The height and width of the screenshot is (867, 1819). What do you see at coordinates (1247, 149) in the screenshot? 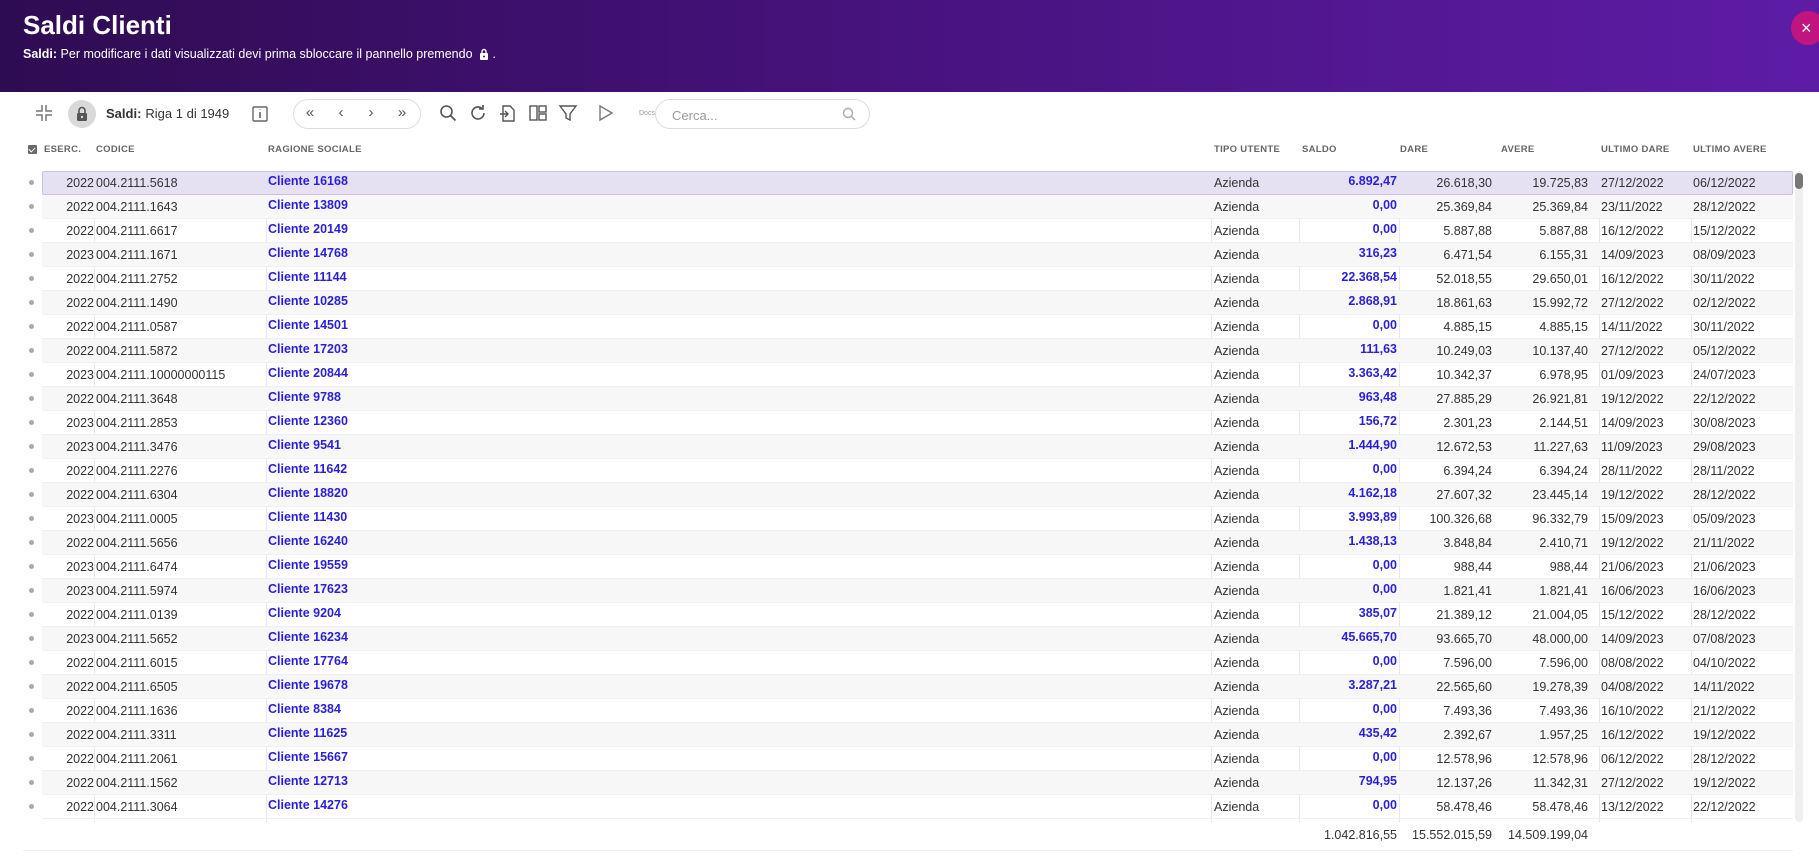
I see `col-tipo-utente: TIPO UTENTE` at bounding box center [1247, 149].